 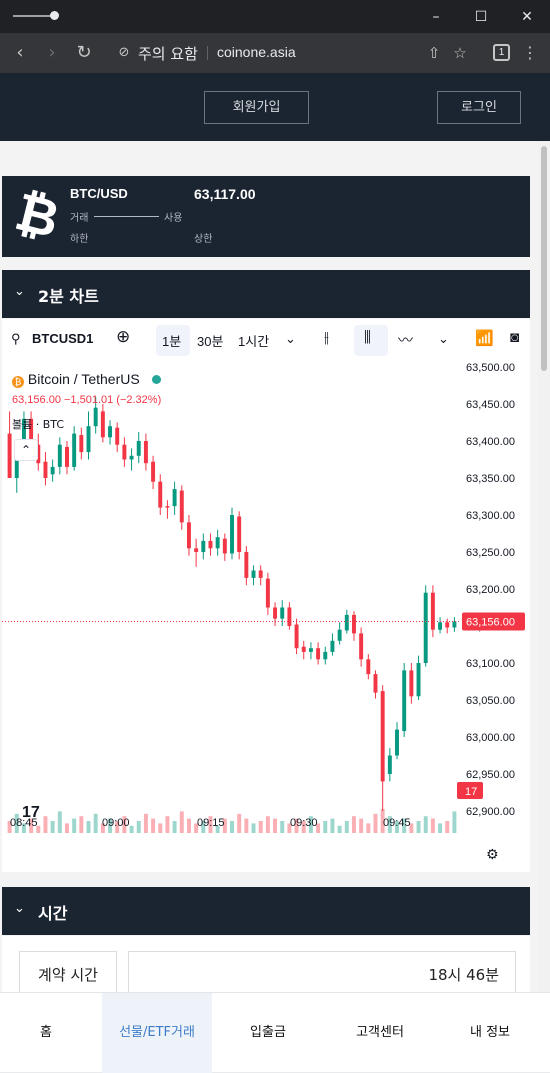 I want to click on y-axis-tick-label: 63,300.00, so click(x=490, y=516).